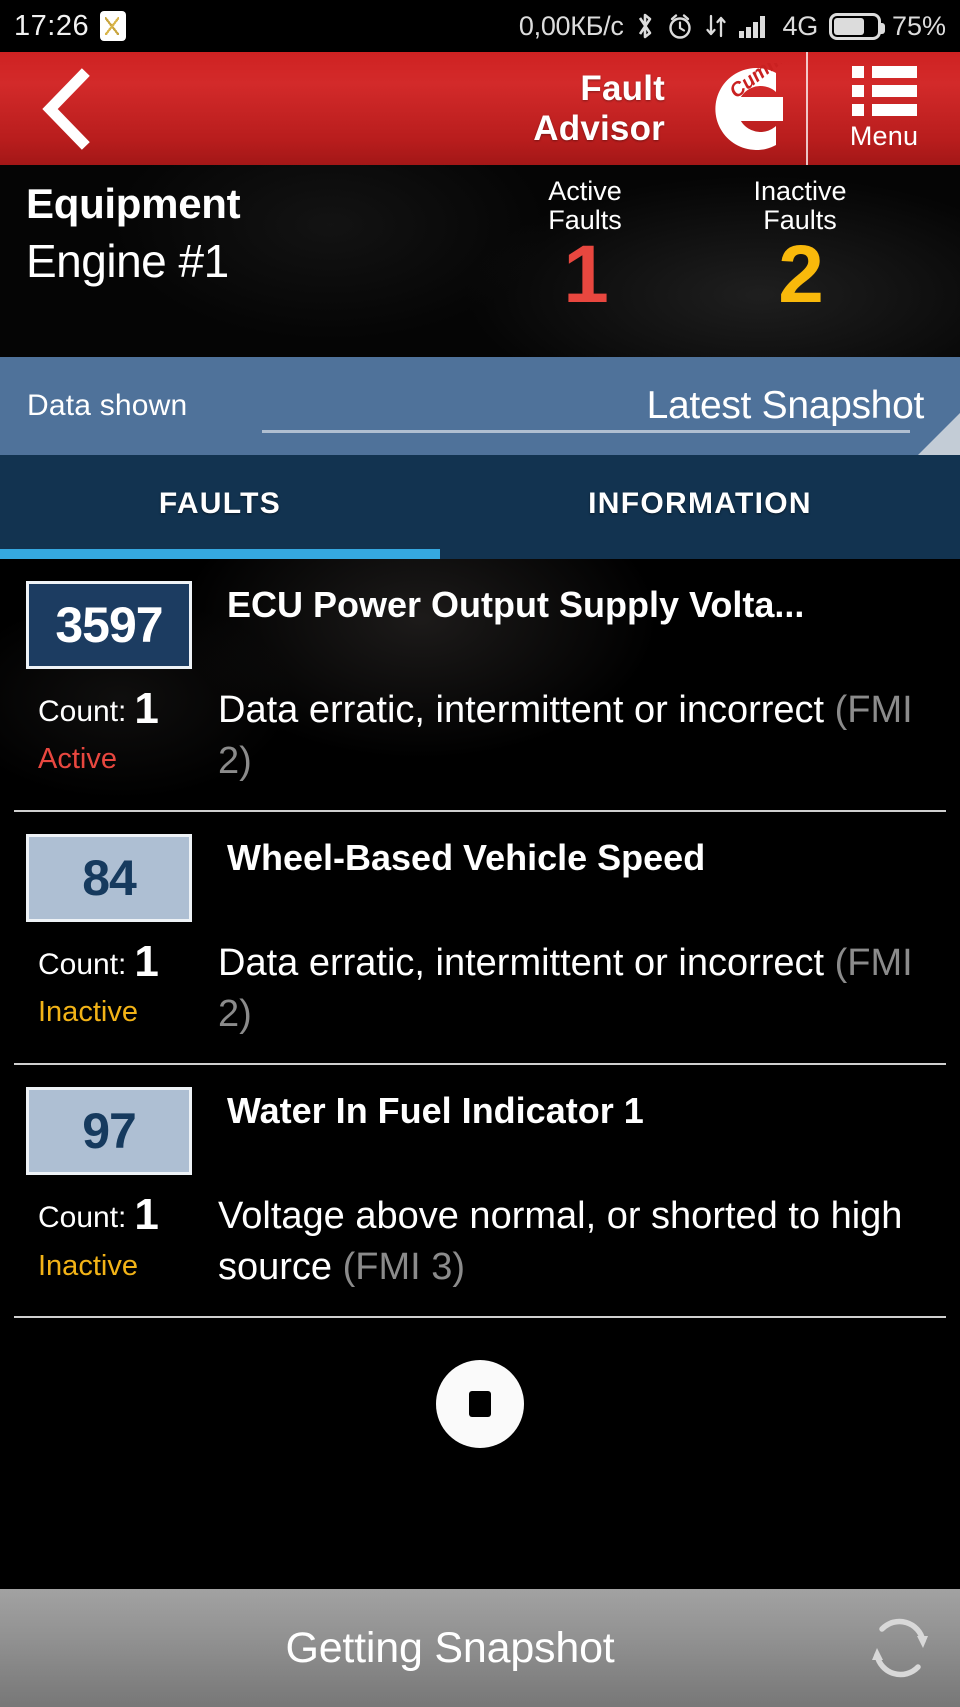  I want to click on cummins-logo: Cummins, so click(745, 92).